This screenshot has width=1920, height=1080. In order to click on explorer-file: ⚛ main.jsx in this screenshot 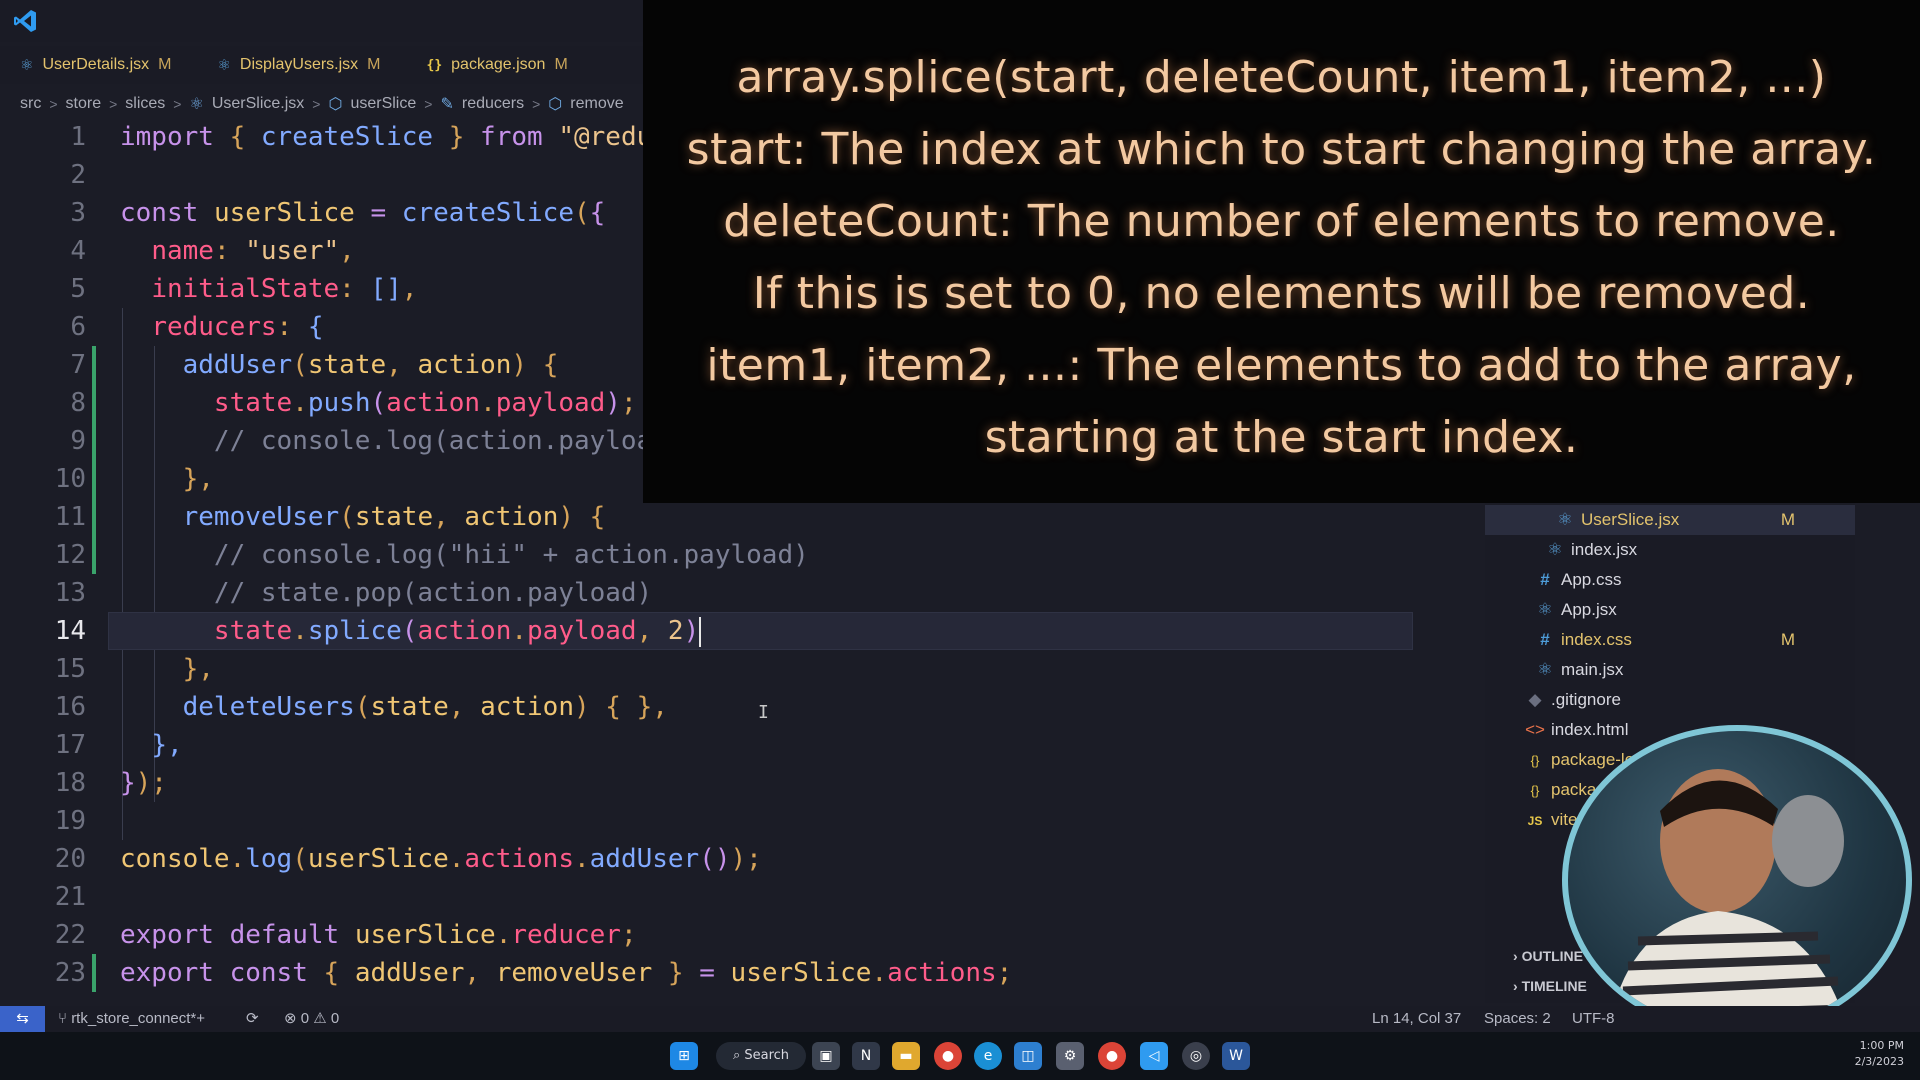, I will do `click(1670, 670)`.